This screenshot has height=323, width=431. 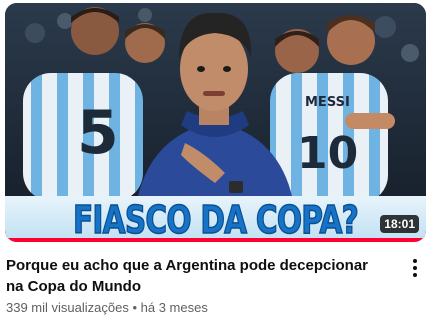 What do you see at coordinates (415, 261) in the screenshot?
I see `more-vert-icon` at bounding box center [415, 261].